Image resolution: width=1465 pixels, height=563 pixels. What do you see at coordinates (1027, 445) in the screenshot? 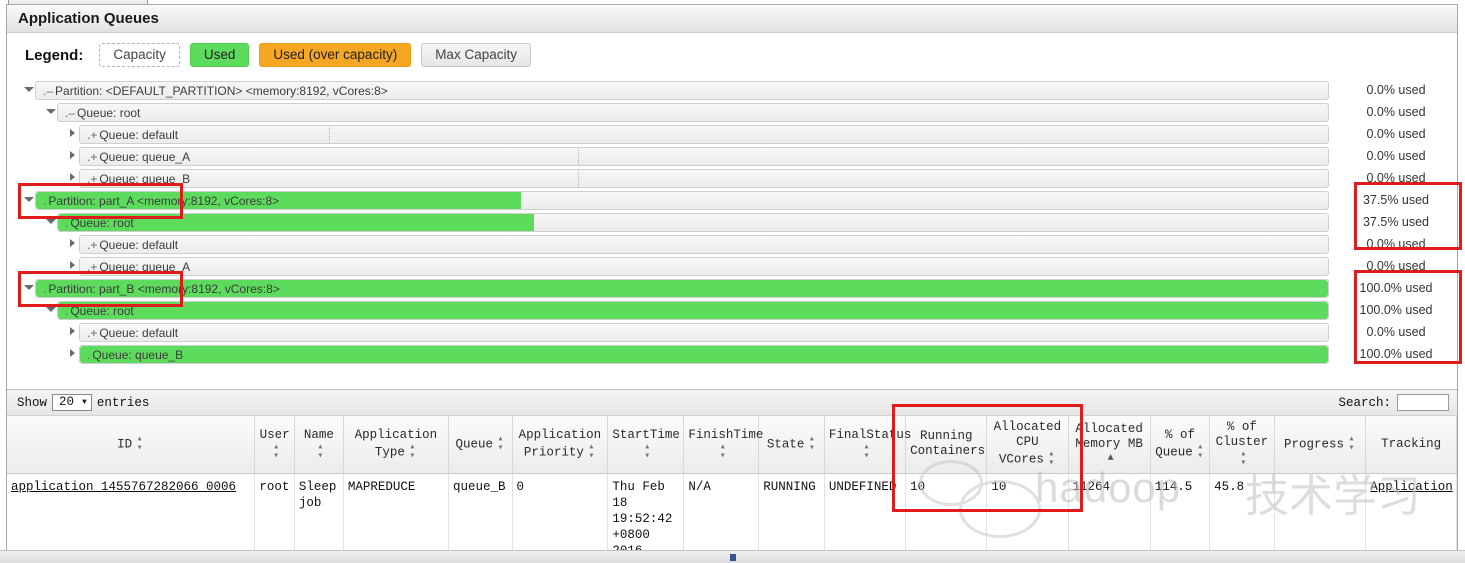
I see `column-header-allocated-cpu-vcores: Allocated CPU VCores ▴ ▾` at bounding box center [1027, 445].